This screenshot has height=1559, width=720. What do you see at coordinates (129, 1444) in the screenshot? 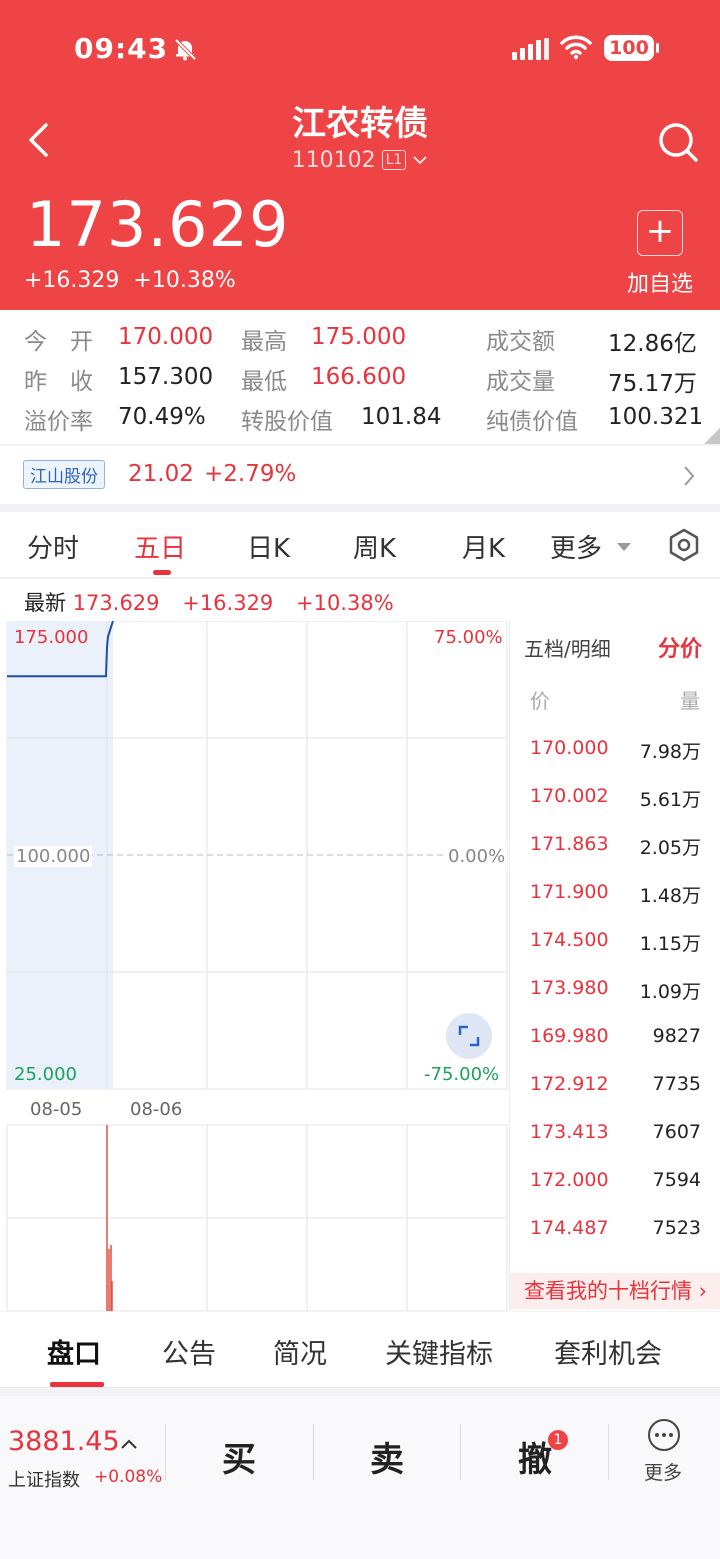
I see `chevron-up-icon` at bounding box center [129, 1444].